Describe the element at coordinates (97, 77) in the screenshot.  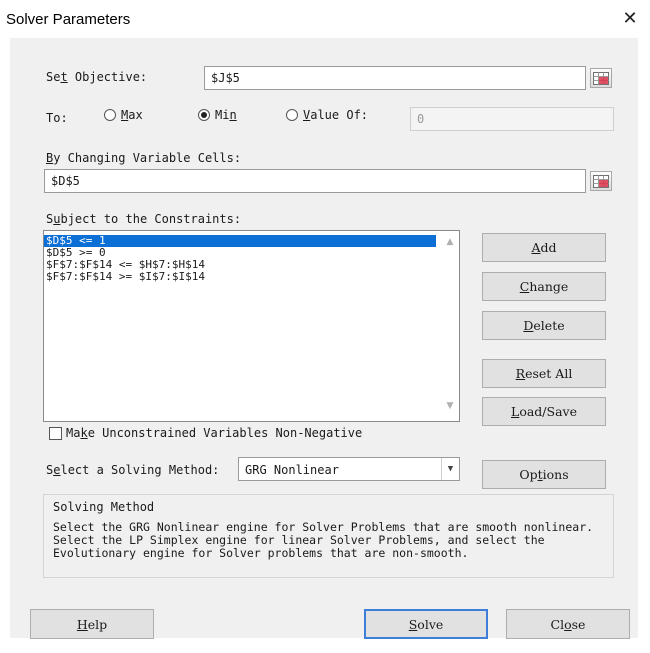
I see `set-objective-label: Set Objective:` at that location.